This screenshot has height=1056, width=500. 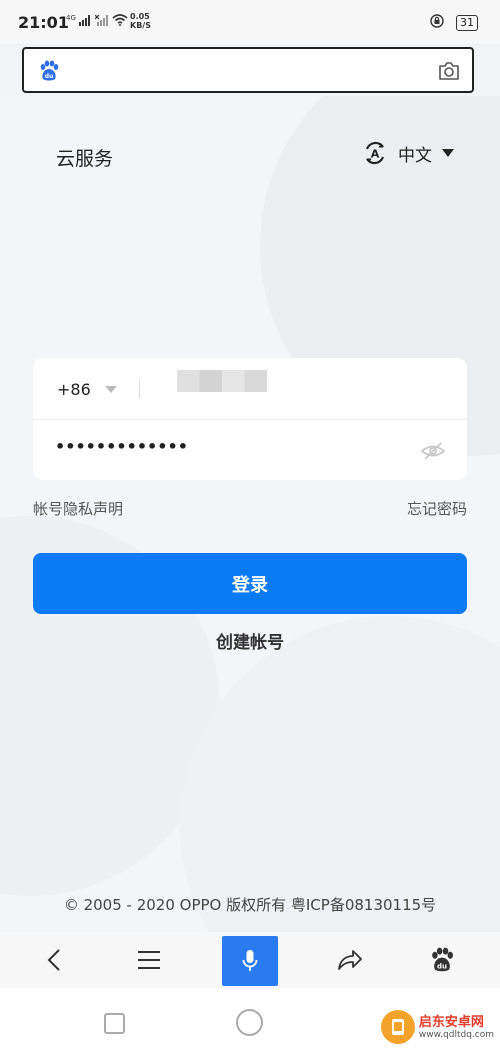 What do you see at coordinates (250, 905) in the screenshot?
I see `copyright-text: © 2005 - 2020 OPPO 版权所有 粤ICP备08130115号` at bounding box center [250, 905].